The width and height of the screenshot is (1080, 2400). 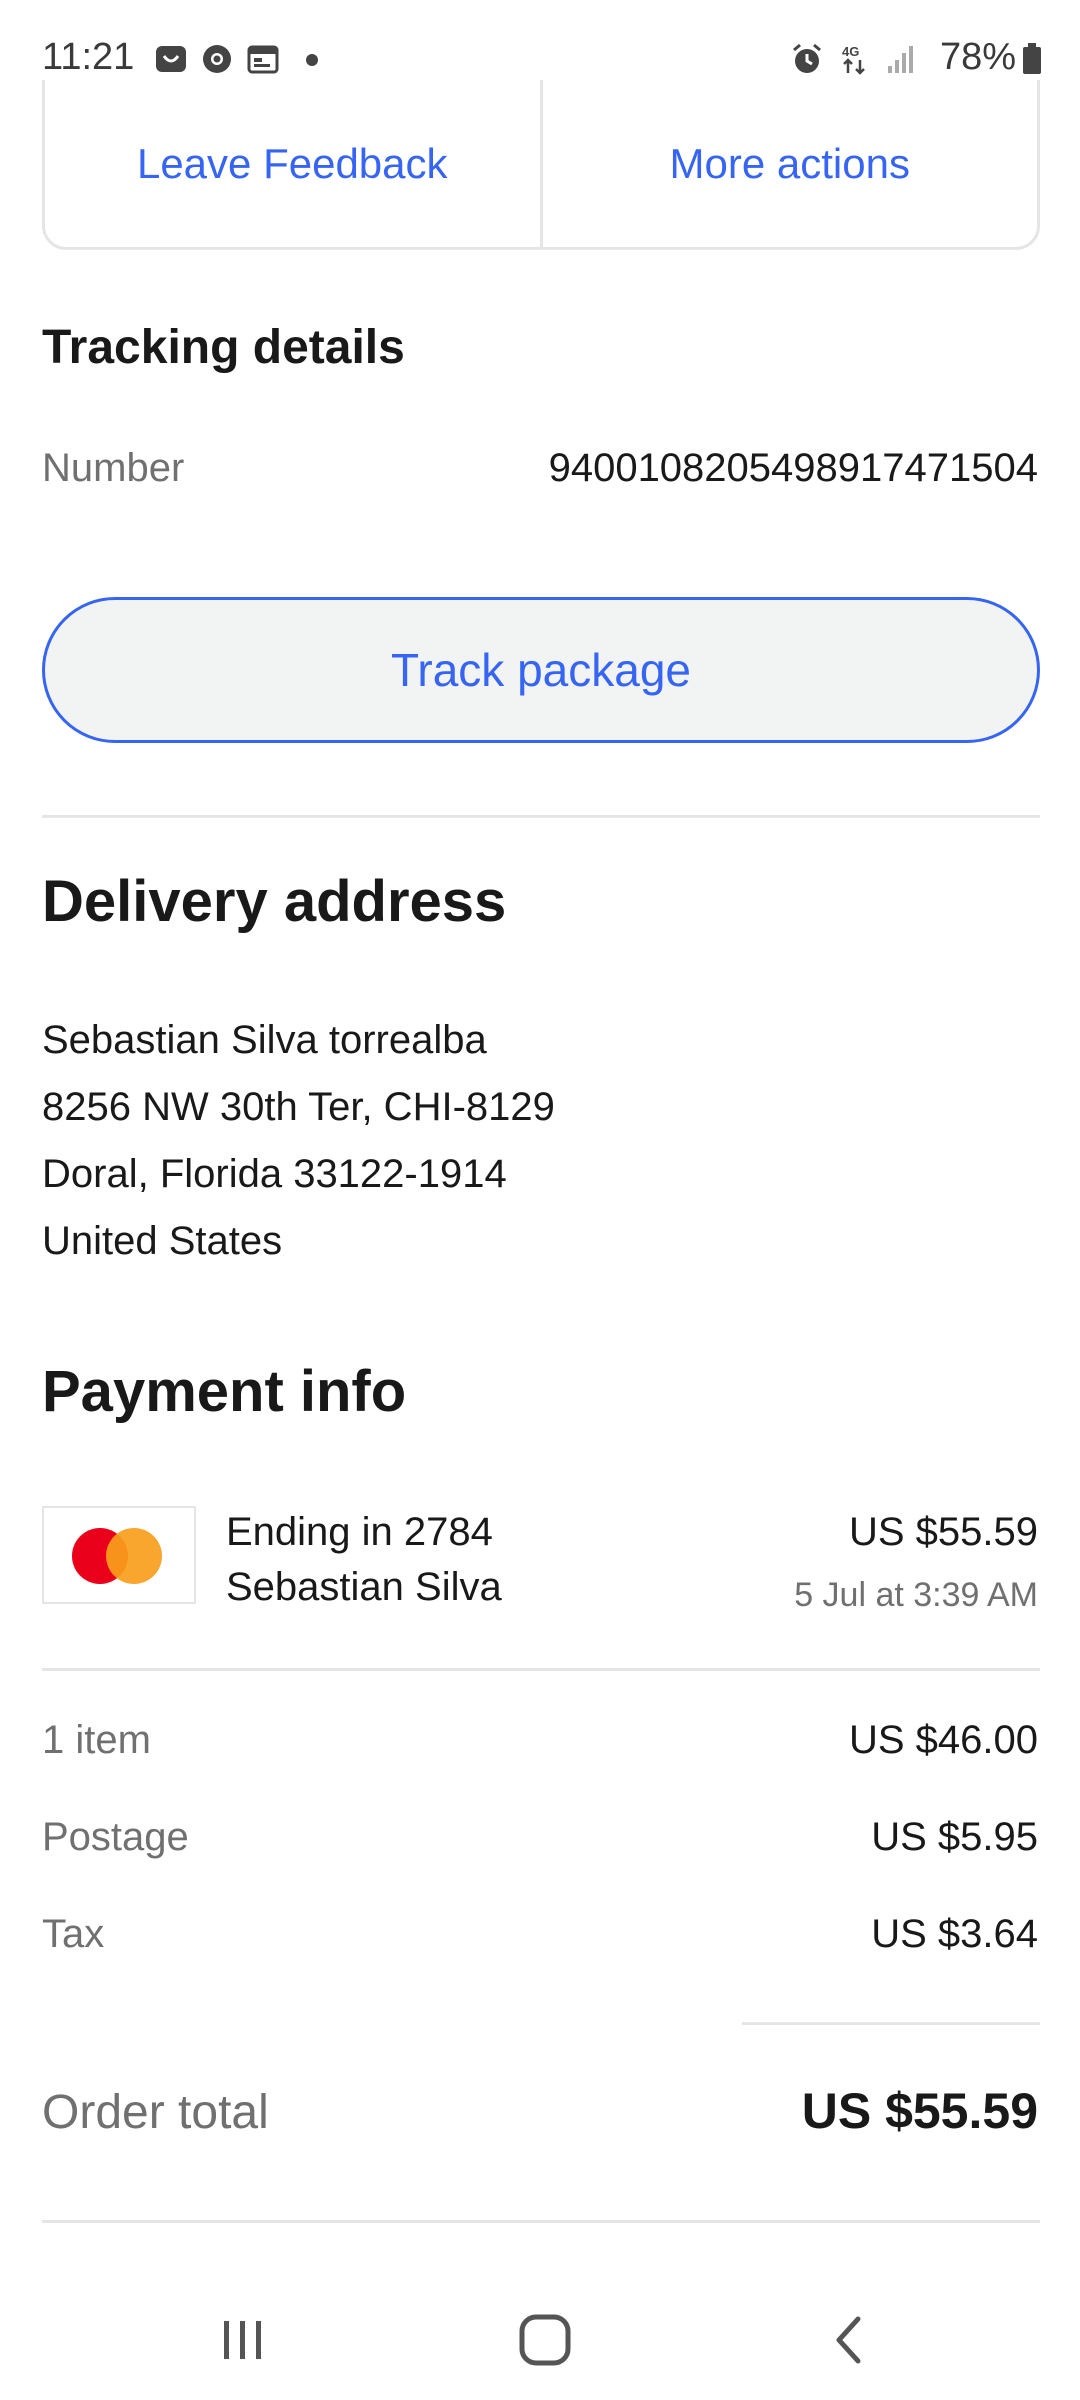 I want to click on system-nav-bar, so click(x=540, y=2330).